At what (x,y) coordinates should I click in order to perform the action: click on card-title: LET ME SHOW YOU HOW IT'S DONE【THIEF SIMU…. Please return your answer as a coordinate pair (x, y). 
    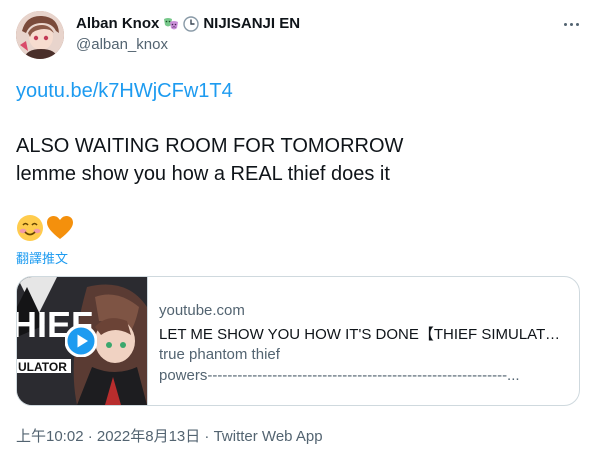
    Looking at the image, I should click on (365, 333).